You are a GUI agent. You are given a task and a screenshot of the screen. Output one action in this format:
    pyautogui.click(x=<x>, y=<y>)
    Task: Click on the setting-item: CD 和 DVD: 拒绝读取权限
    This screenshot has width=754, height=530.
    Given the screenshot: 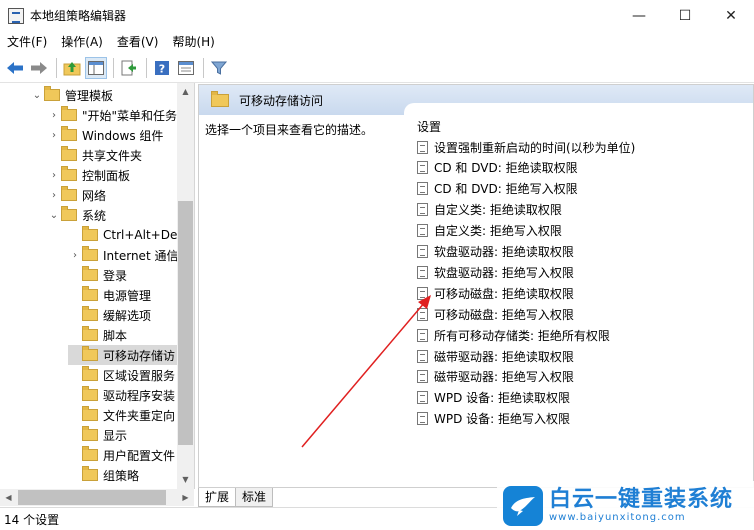 What is the action you would take?
    pyautogui.click(x=497, y=168)
    